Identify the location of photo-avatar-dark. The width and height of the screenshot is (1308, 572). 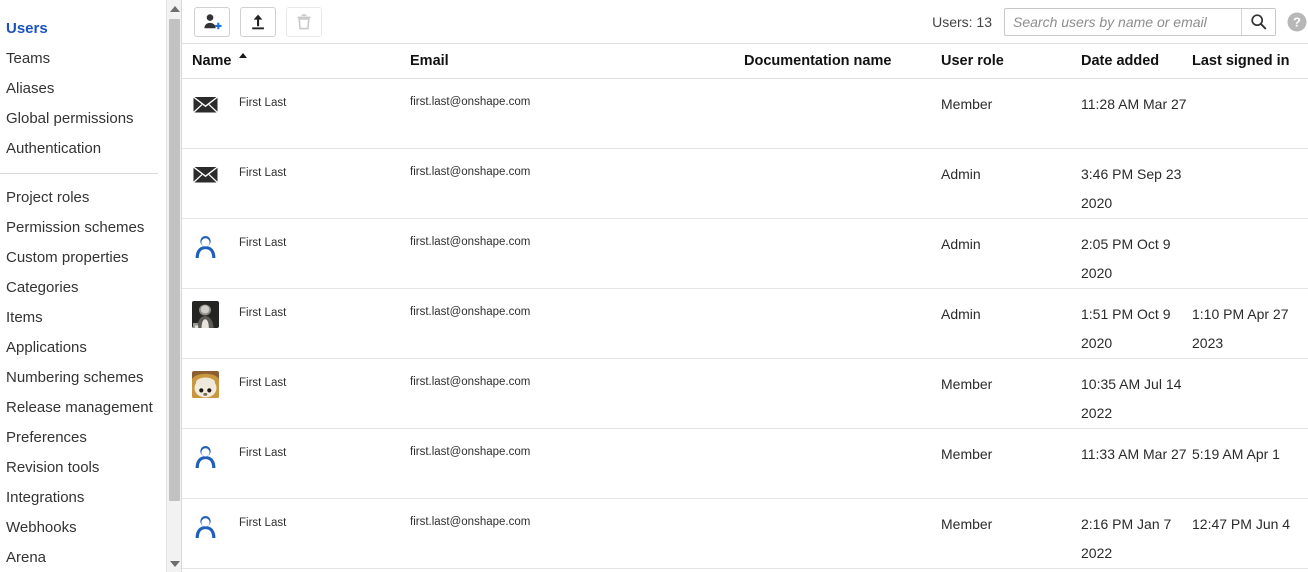
(205, 314).